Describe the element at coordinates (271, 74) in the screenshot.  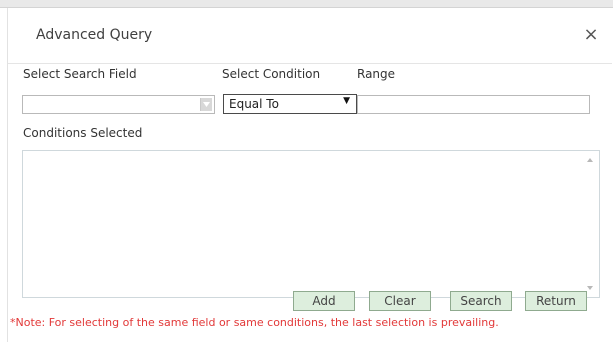
I see `condition-label: Select Condition` at that location.